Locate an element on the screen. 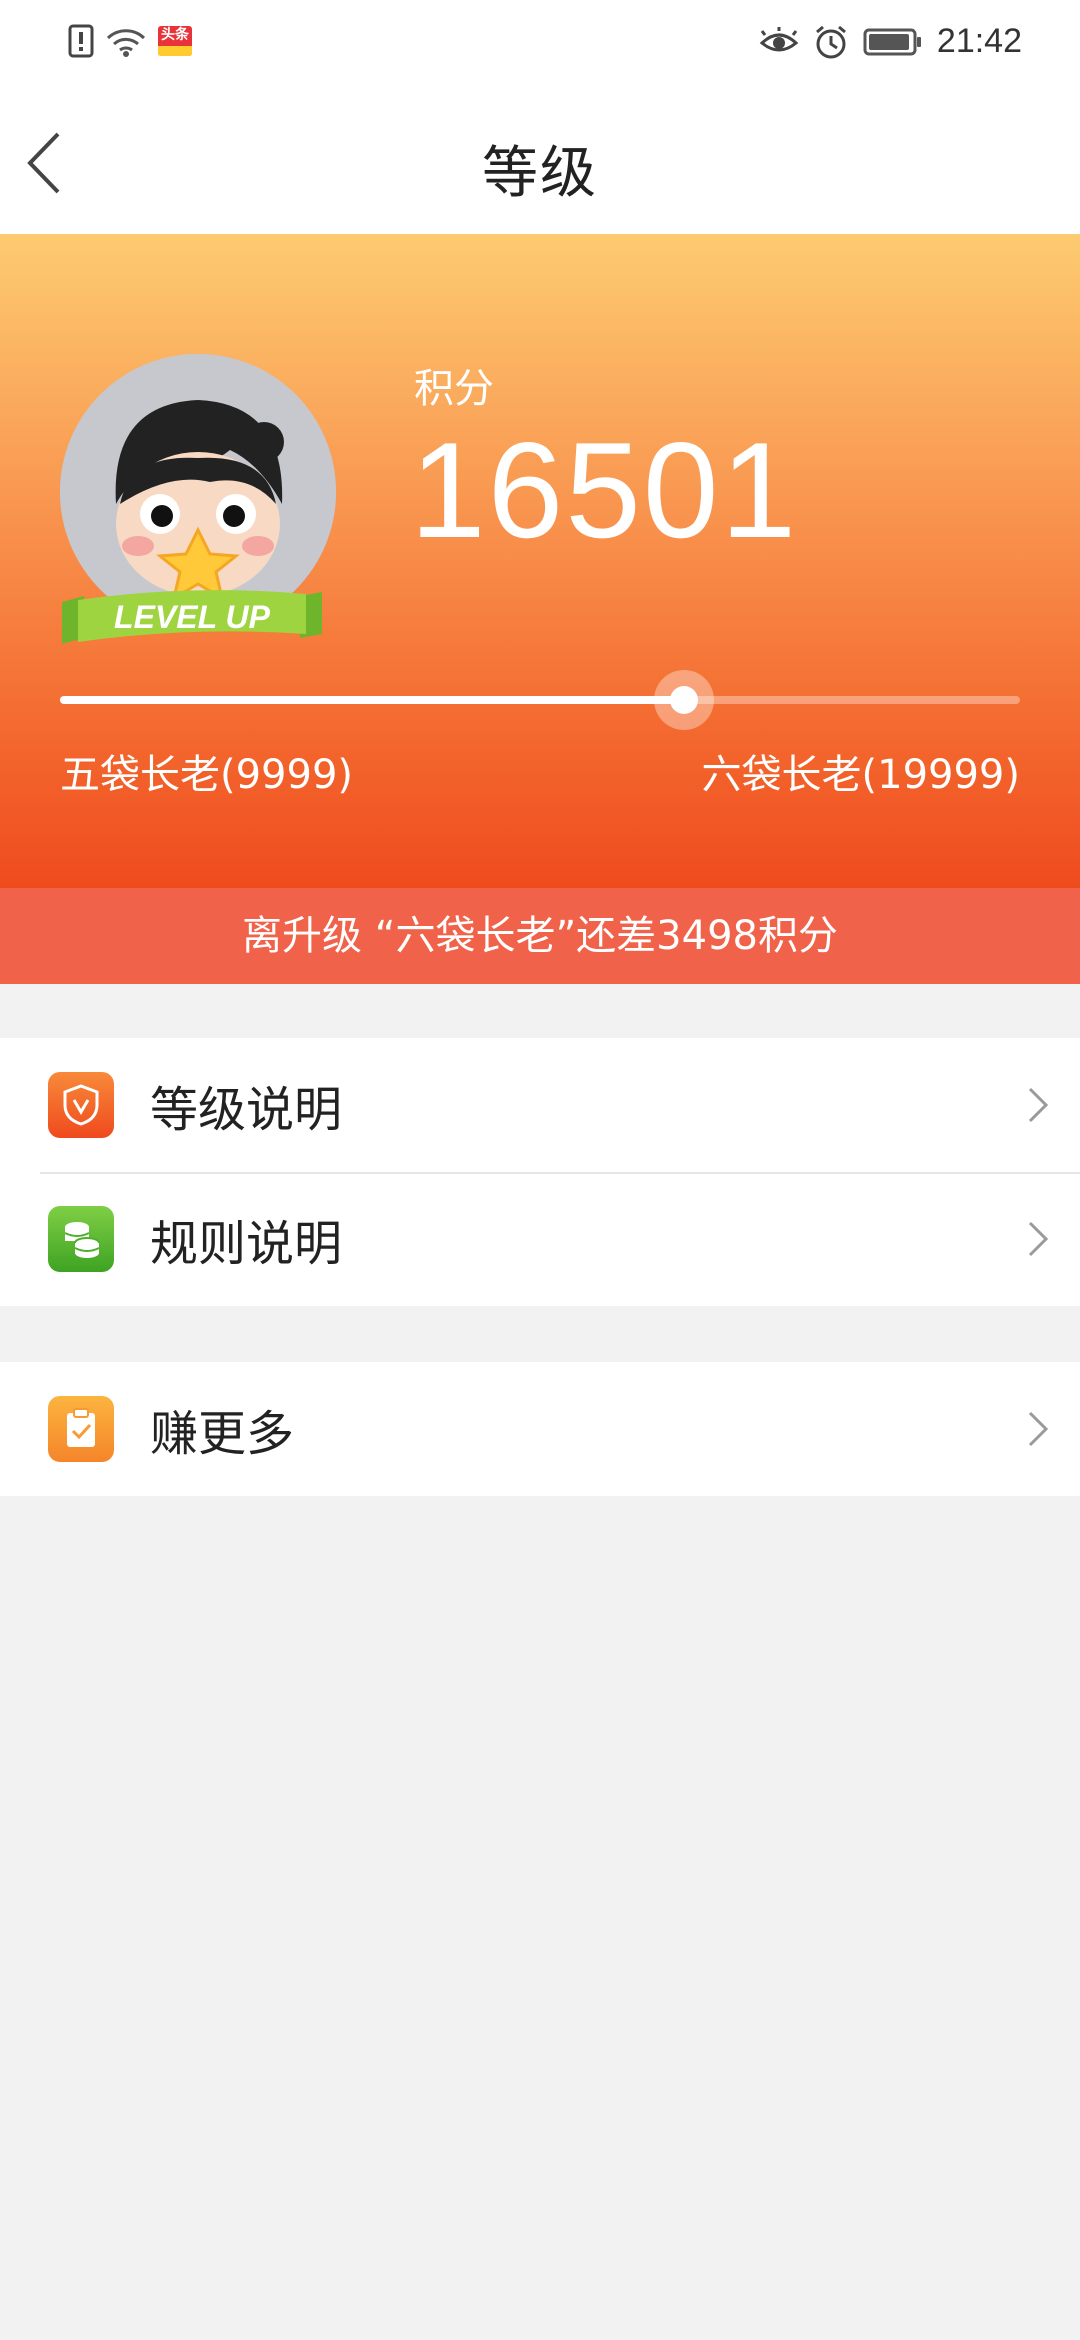 This screenshot has width=1080, height=2340. page-title: 等级 is located at coordinates (540, 173).